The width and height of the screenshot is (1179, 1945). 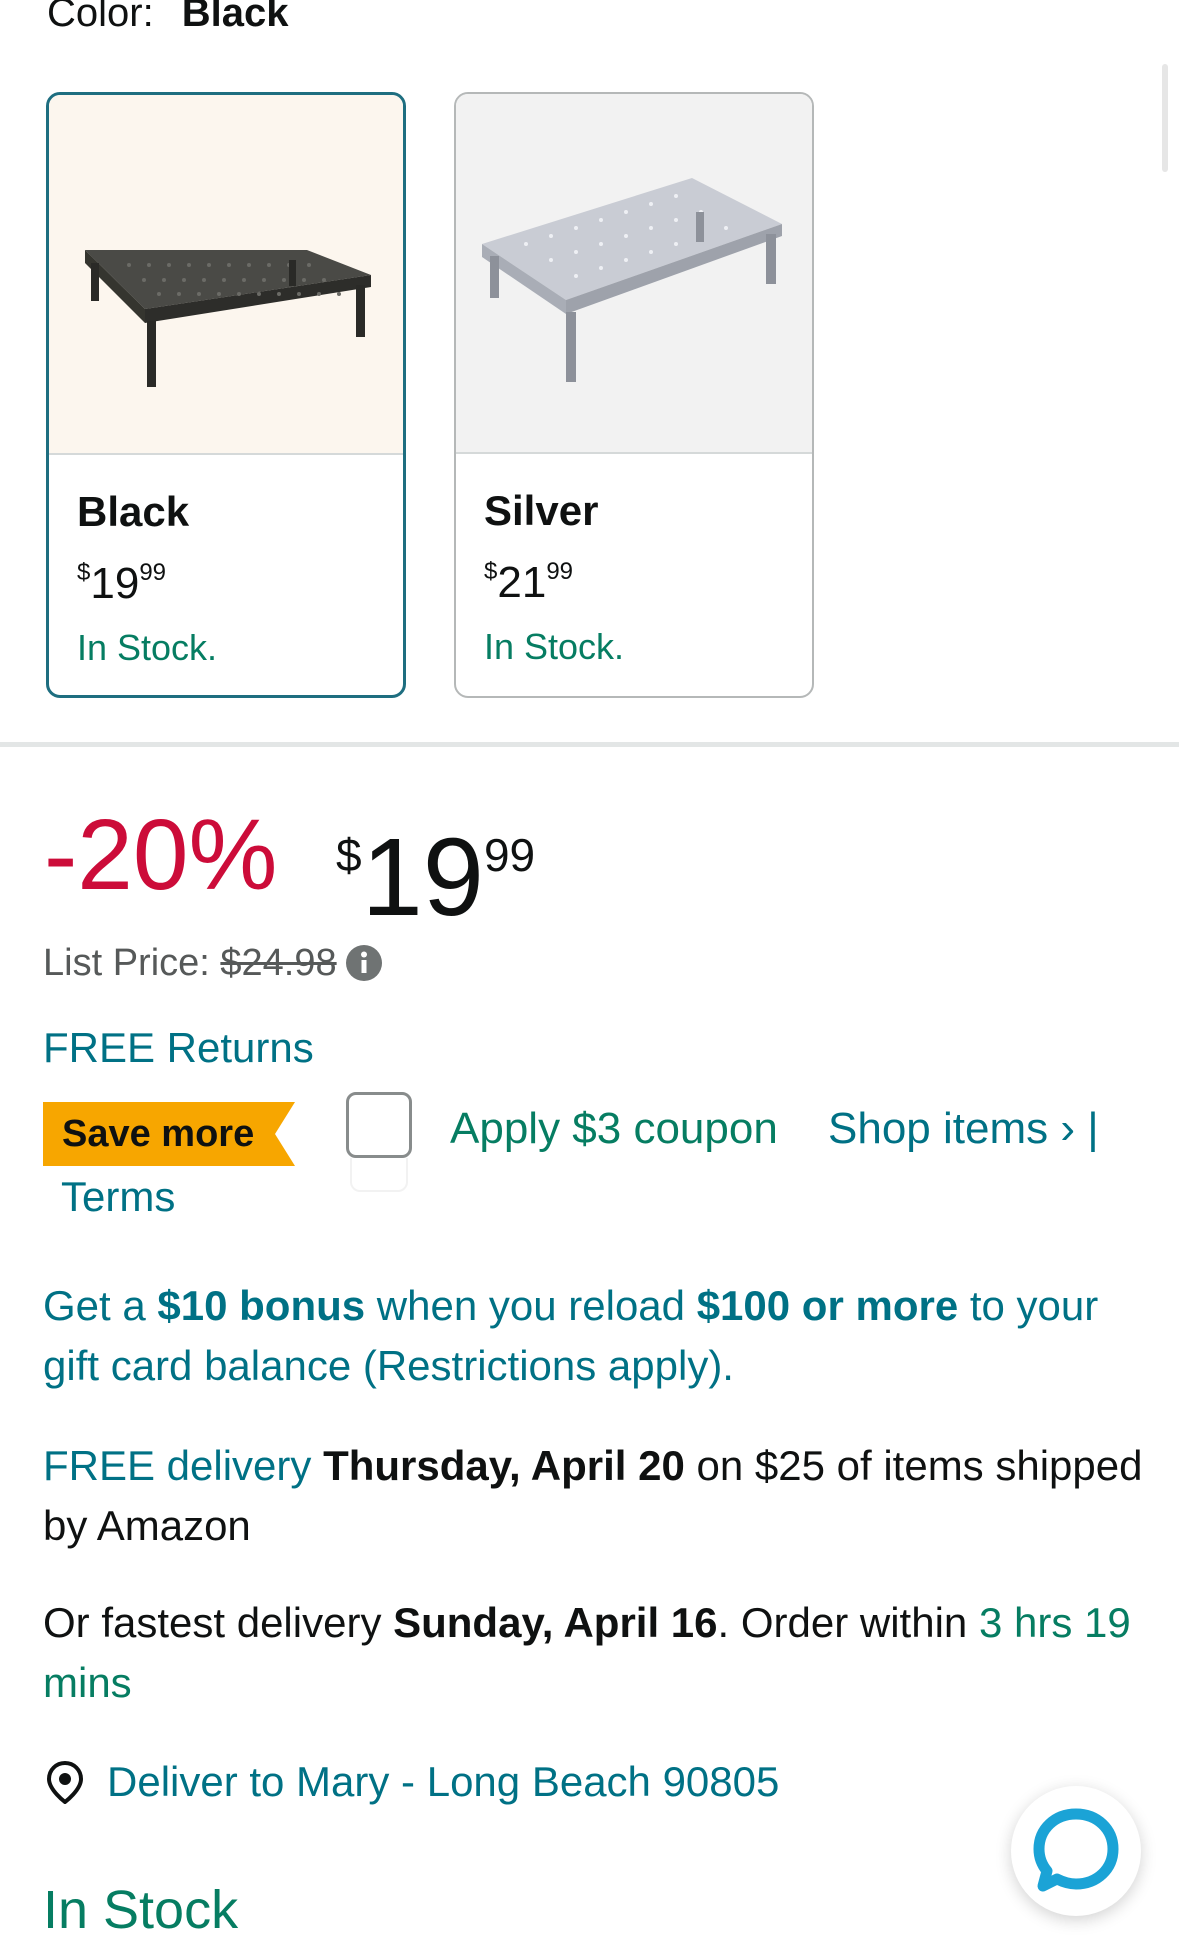 What do you see at coordinates (529, 582) in the screenshot?
I see `swatch-price: $2199` at bounding box center [529, 582].